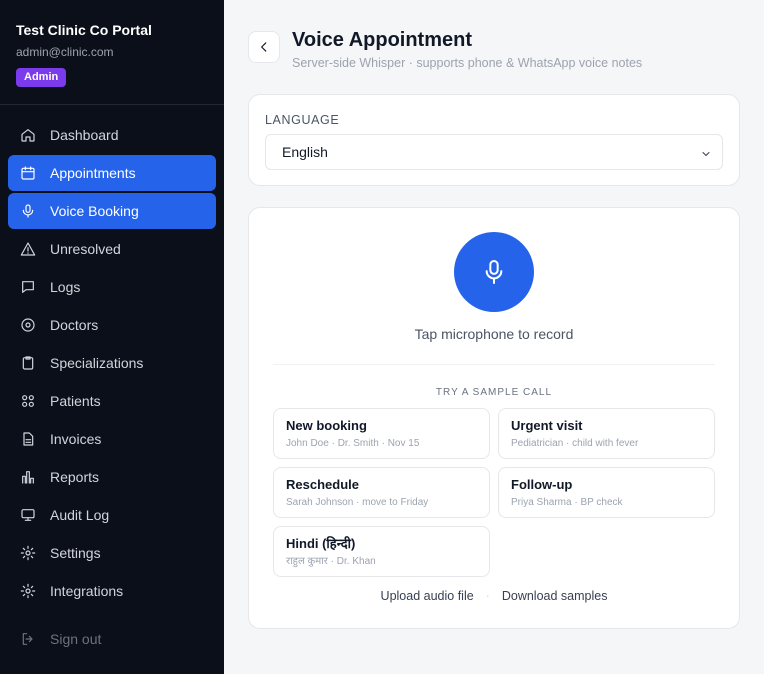  Describe the element at coordinates (75, 553) in the screenshot. I see `sidebar-item-label: Settings` at that location.